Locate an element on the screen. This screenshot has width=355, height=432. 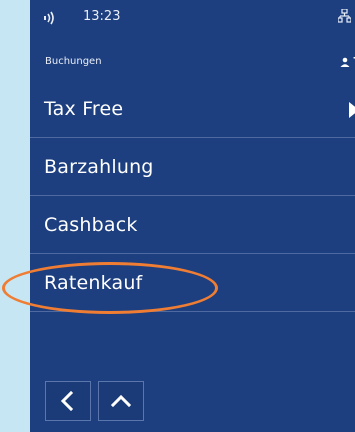
menu-item-cashback: Cashback is located at coordinates (192, 225).